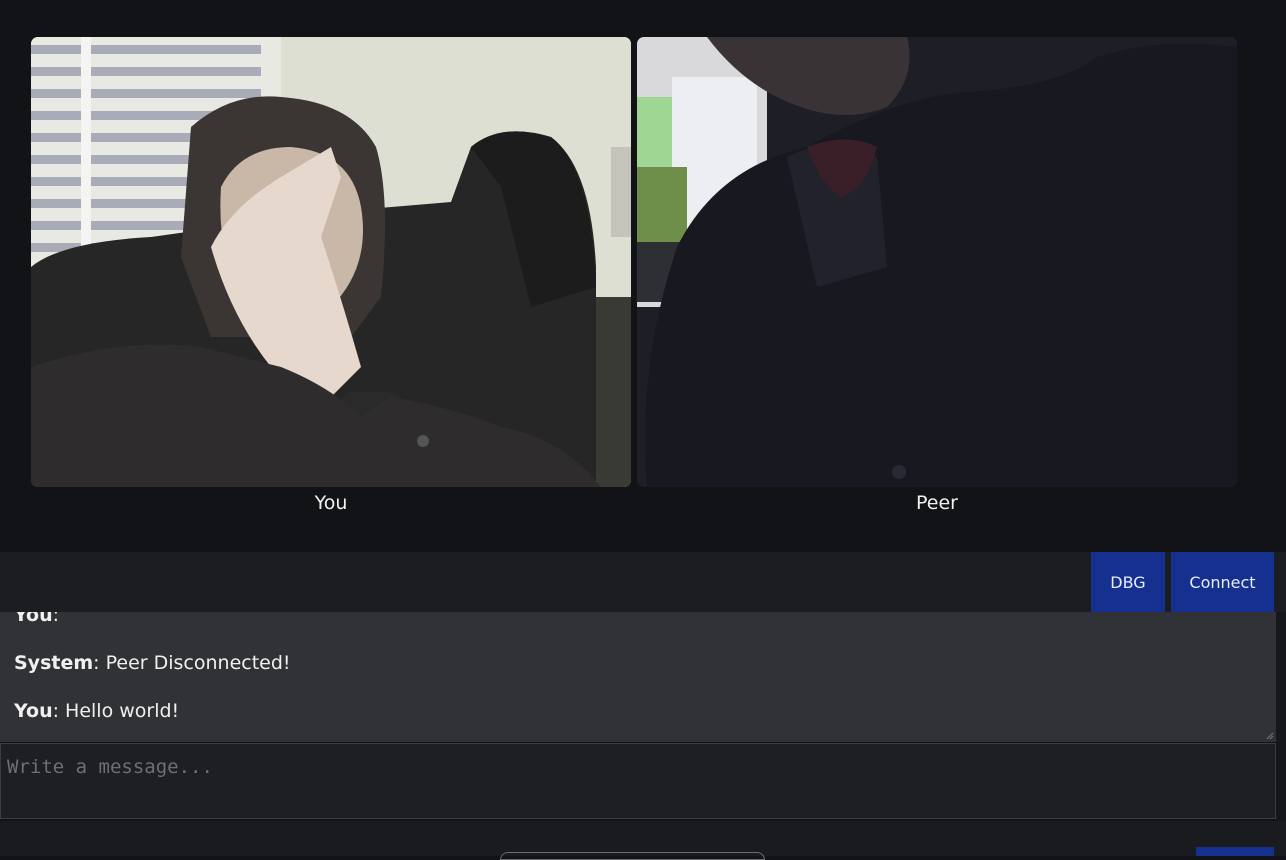 This screenshot has height=860, width=1286. Describe the element at coordinates (1128, 582) in the screenshot. I see `debug-button: DBG` at that location.